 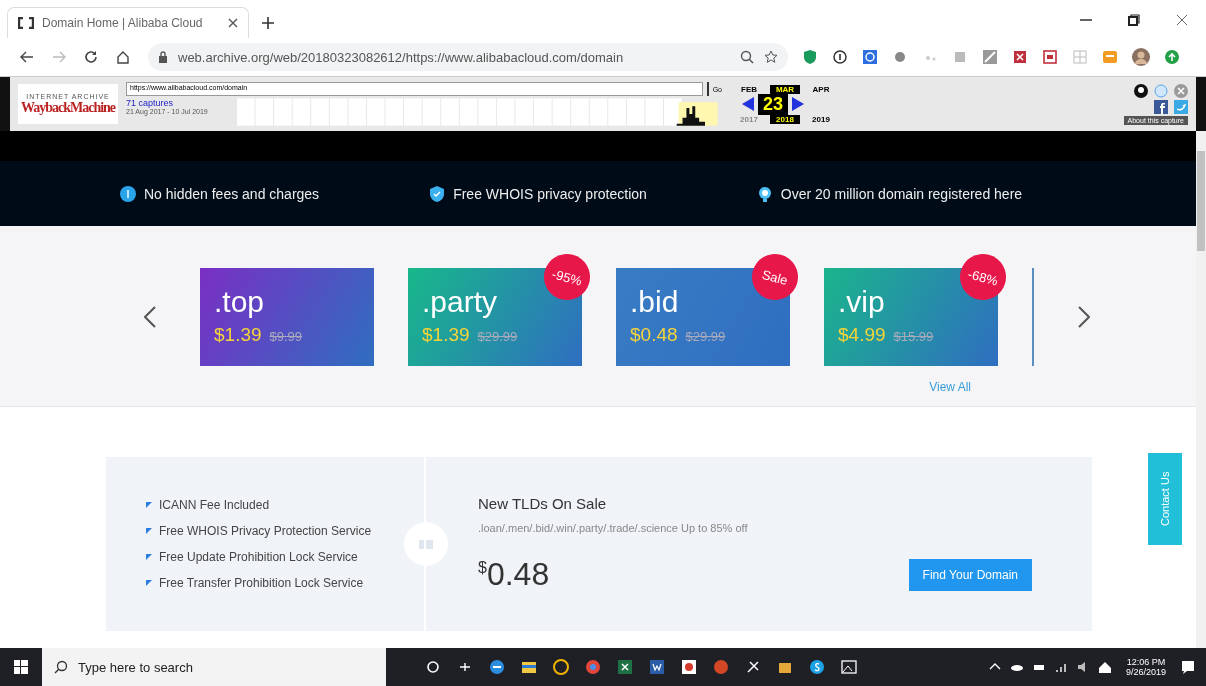 What do you see at coordinates (26, 23) in the screenshot?
I see `page-icon` at bounding box center [26, 23].